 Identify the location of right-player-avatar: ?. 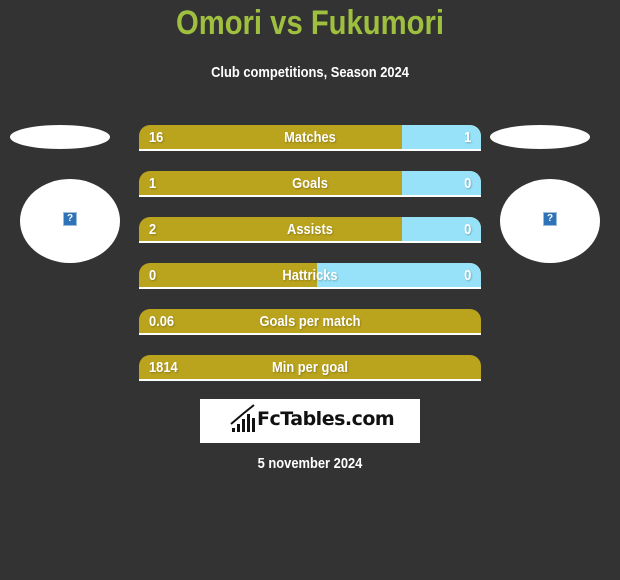
(550, 221).